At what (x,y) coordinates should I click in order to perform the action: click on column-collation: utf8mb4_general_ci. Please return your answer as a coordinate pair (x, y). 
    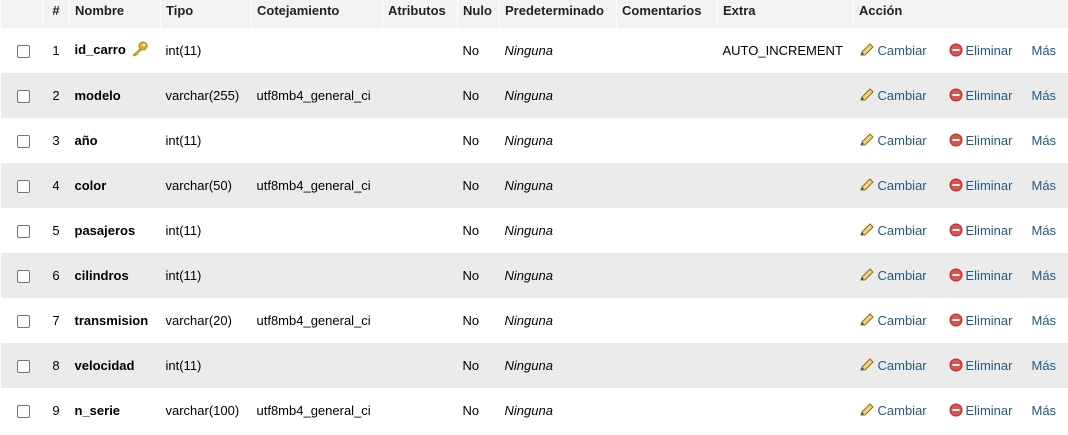
    Looking at the image, I should click on (317, 185).